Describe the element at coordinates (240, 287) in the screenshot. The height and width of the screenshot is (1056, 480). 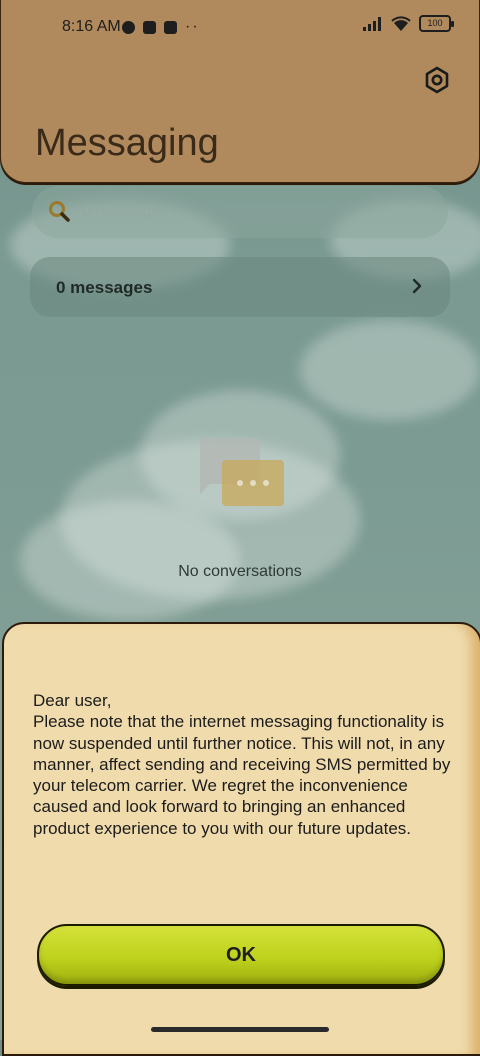
I see `messages-folder-row: 0 messages` at that location.